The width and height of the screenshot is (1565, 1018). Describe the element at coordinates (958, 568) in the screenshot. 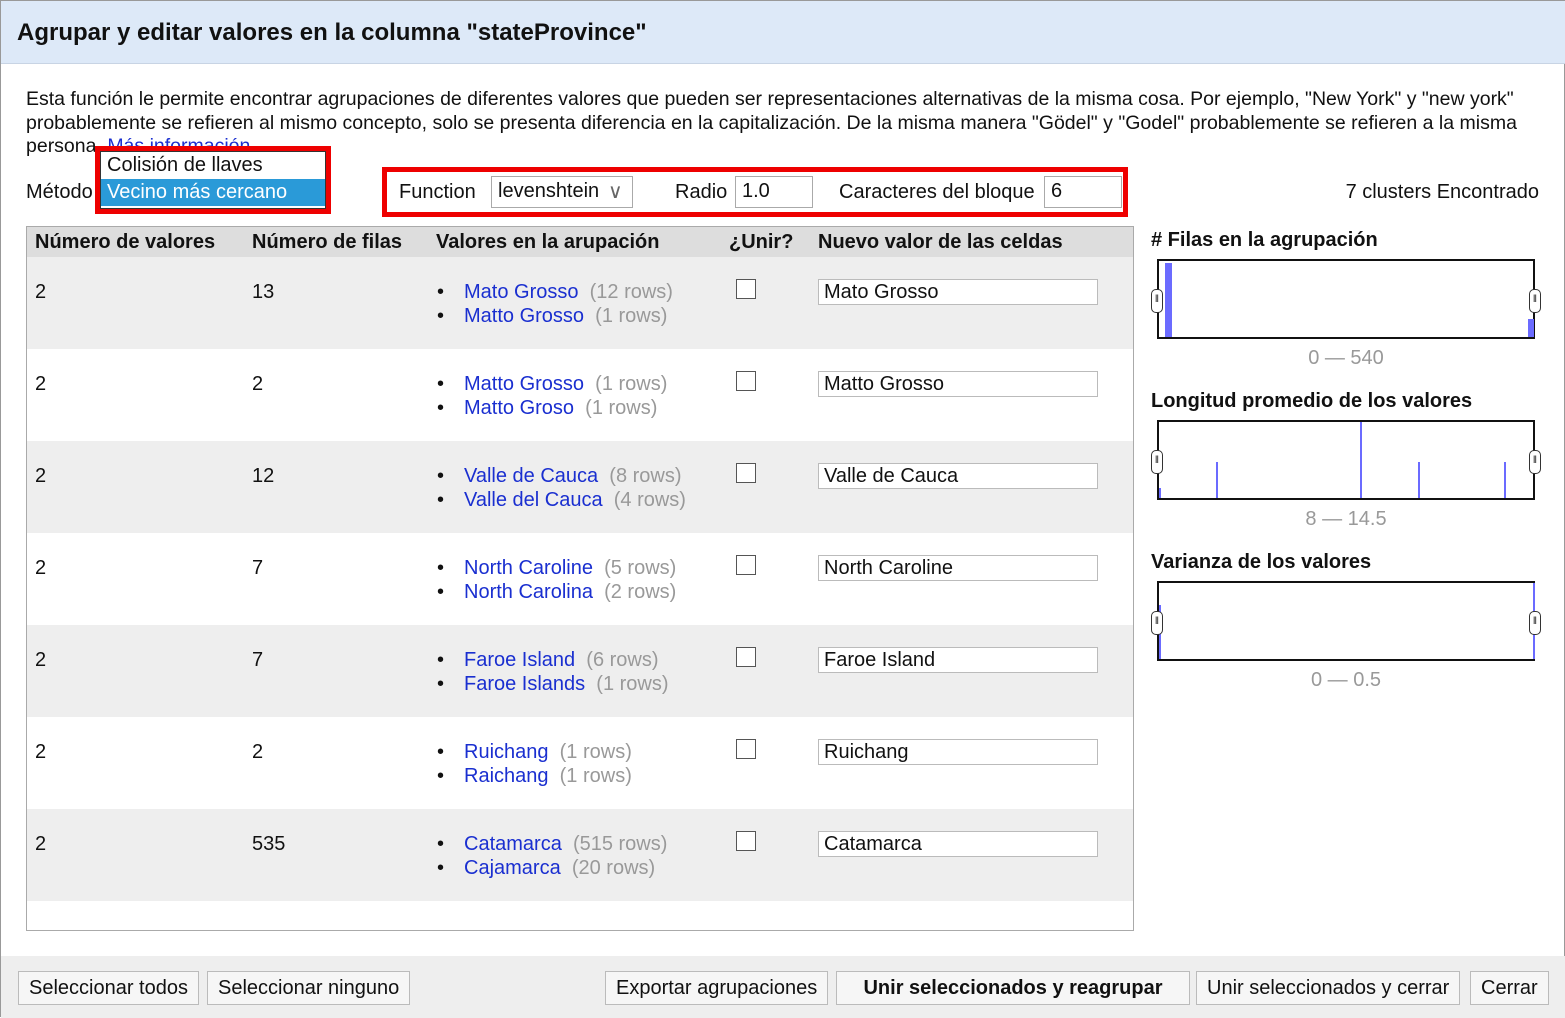

I see `new-value-input: North Caroline` at that location.